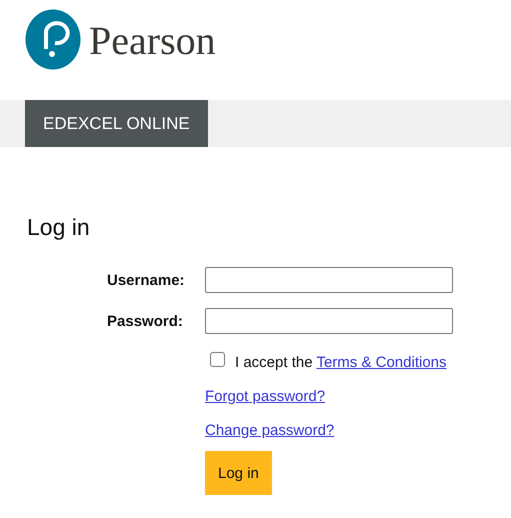 Image resolution: width=511 pixels, height=518 pixels. Describe the element at coordinates (329, 280) in the screenshot. I see `username-field` at that location.